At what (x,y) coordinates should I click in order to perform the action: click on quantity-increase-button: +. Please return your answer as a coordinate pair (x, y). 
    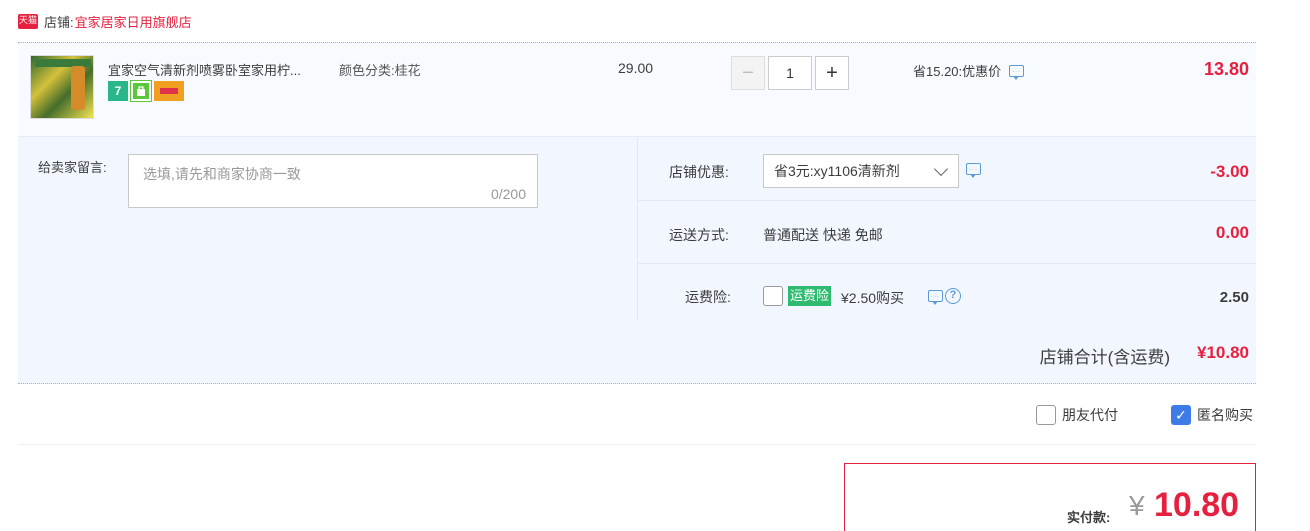
    Looking at the image, I should click on (832, 73).